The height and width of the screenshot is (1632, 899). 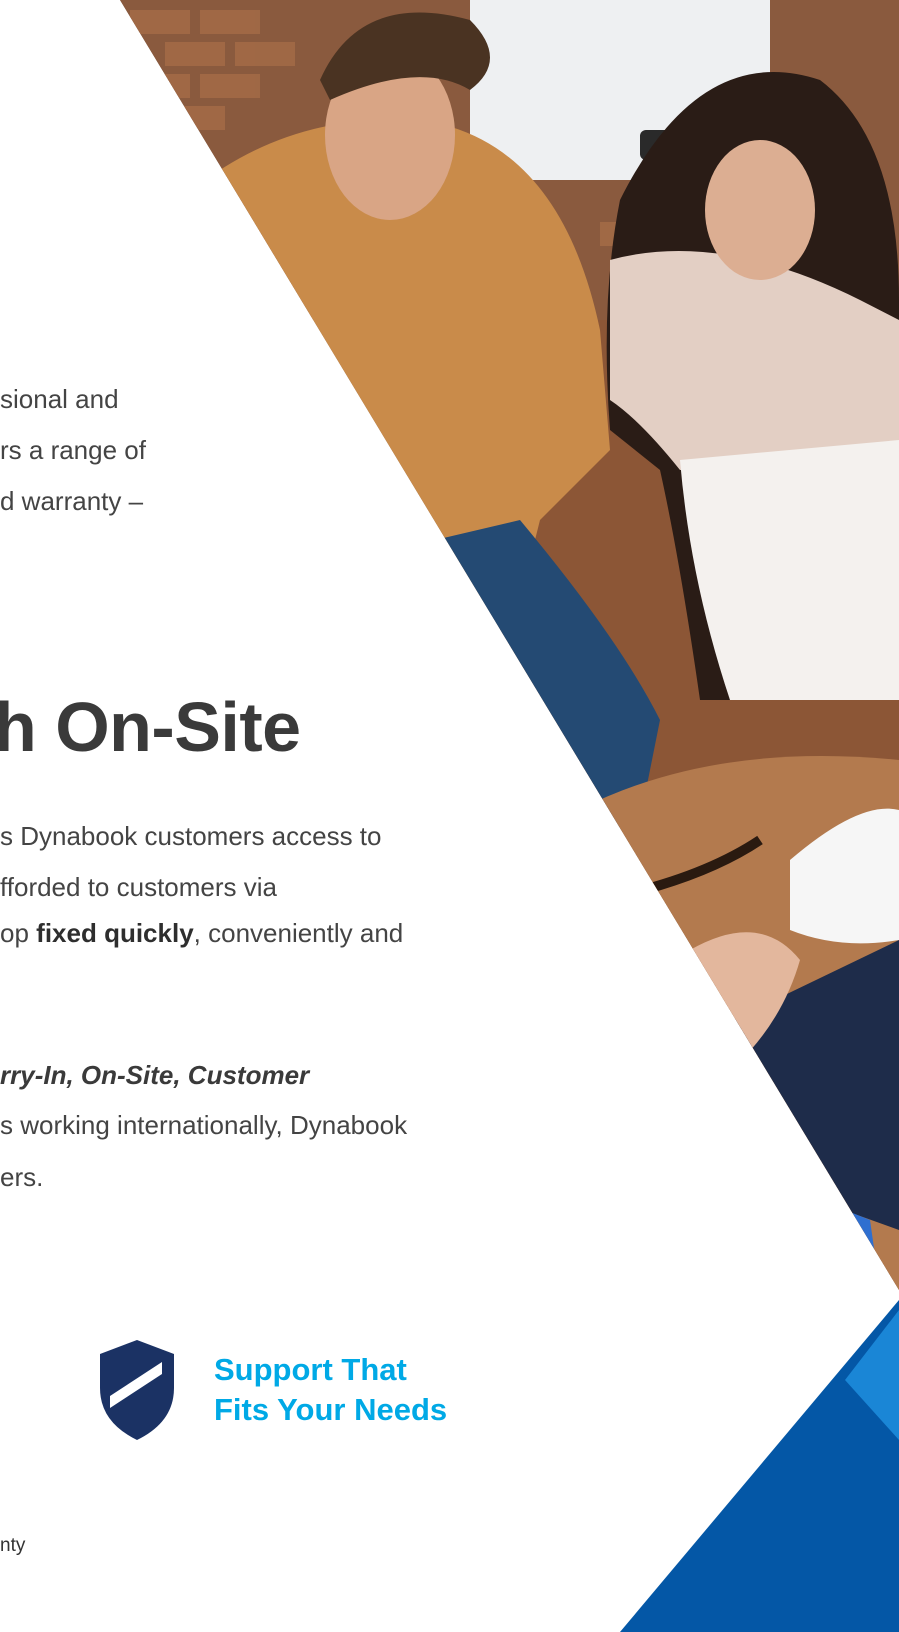 What do you see at coordinates (115, 933) in the screenshot?
I see `paragraph-line-3-bold: fixed quickly` at bounding box center [115, 933].